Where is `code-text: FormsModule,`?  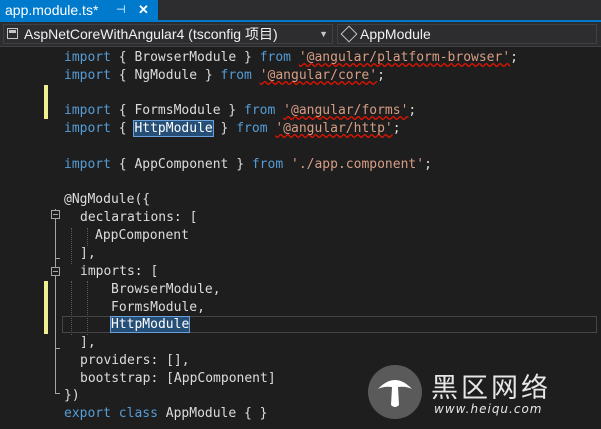 code-text: FormsModule, is located at coordinates (158, 307).